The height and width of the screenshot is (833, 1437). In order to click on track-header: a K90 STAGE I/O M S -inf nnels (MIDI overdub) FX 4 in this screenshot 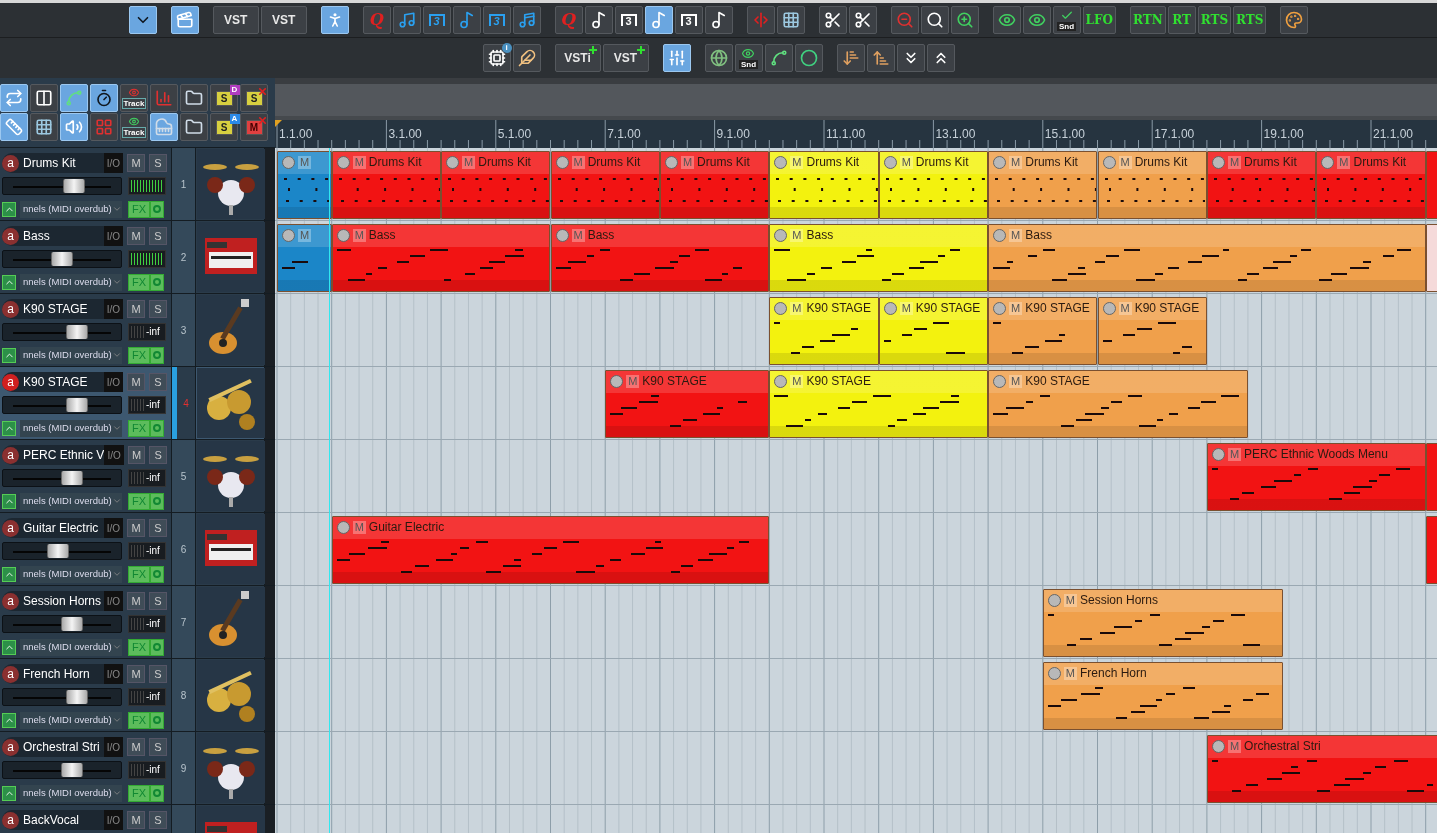, I will do `click(137, 403)`.